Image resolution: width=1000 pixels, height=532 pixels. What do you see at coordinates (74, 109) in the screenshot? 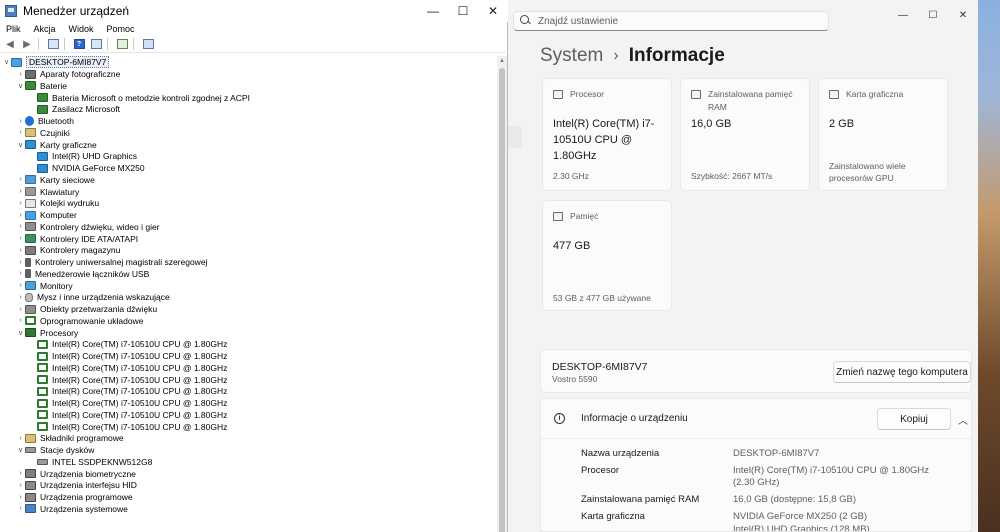
I see `tree-device: Zasilacz Microsoft` at bounding box center [74, 109].